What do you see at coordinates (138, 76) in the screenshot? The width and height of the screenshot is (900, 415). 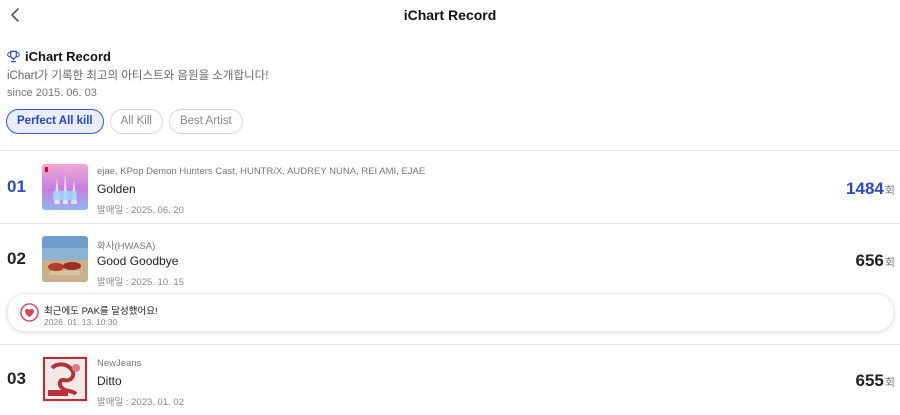 I see `intro-description: iChart가 기록한 최고의 아티스트와 음원을 소개합니다!` at bounding box center [138, 76].